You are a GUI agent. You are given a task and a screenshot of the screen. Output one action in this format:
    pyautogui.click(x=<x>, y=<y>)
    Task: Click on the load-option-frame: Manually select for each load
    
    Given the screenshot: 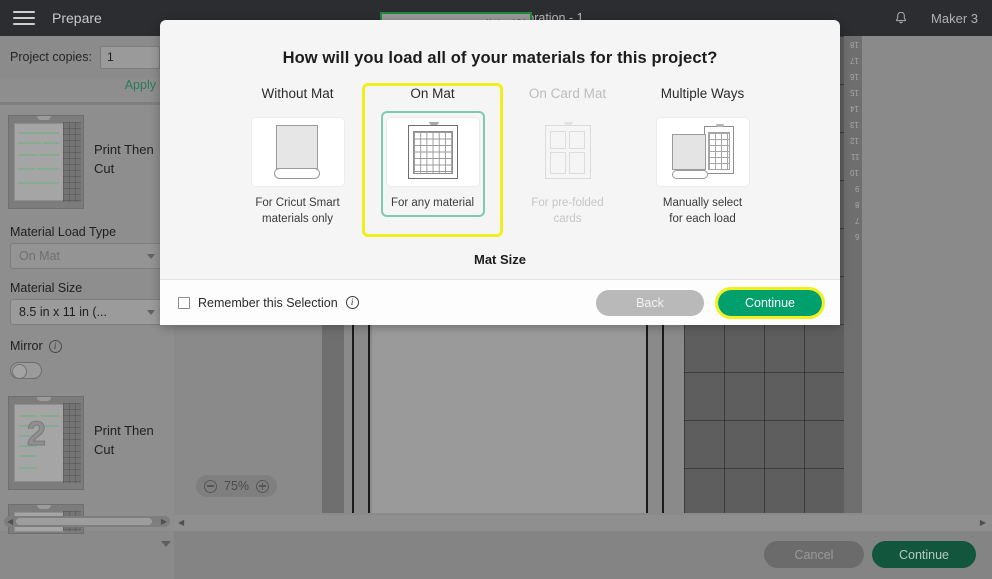 What is the action you would take?
    pyautogui.click(x=703, y=172)
    